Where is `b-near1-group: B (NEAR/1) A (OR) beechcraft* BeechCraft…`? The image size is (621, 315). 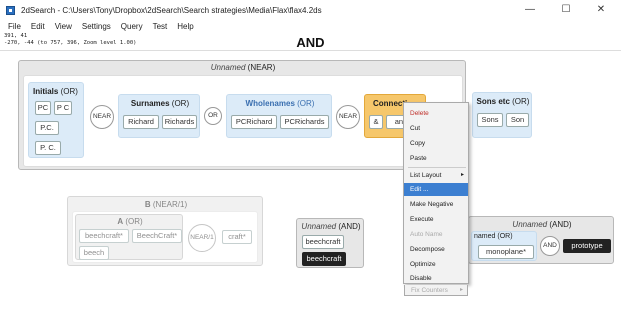
b-near1-group: B (NEAR/1) A (OR) beechcraft* BeechCraft… is located at coordinates (165, 231).